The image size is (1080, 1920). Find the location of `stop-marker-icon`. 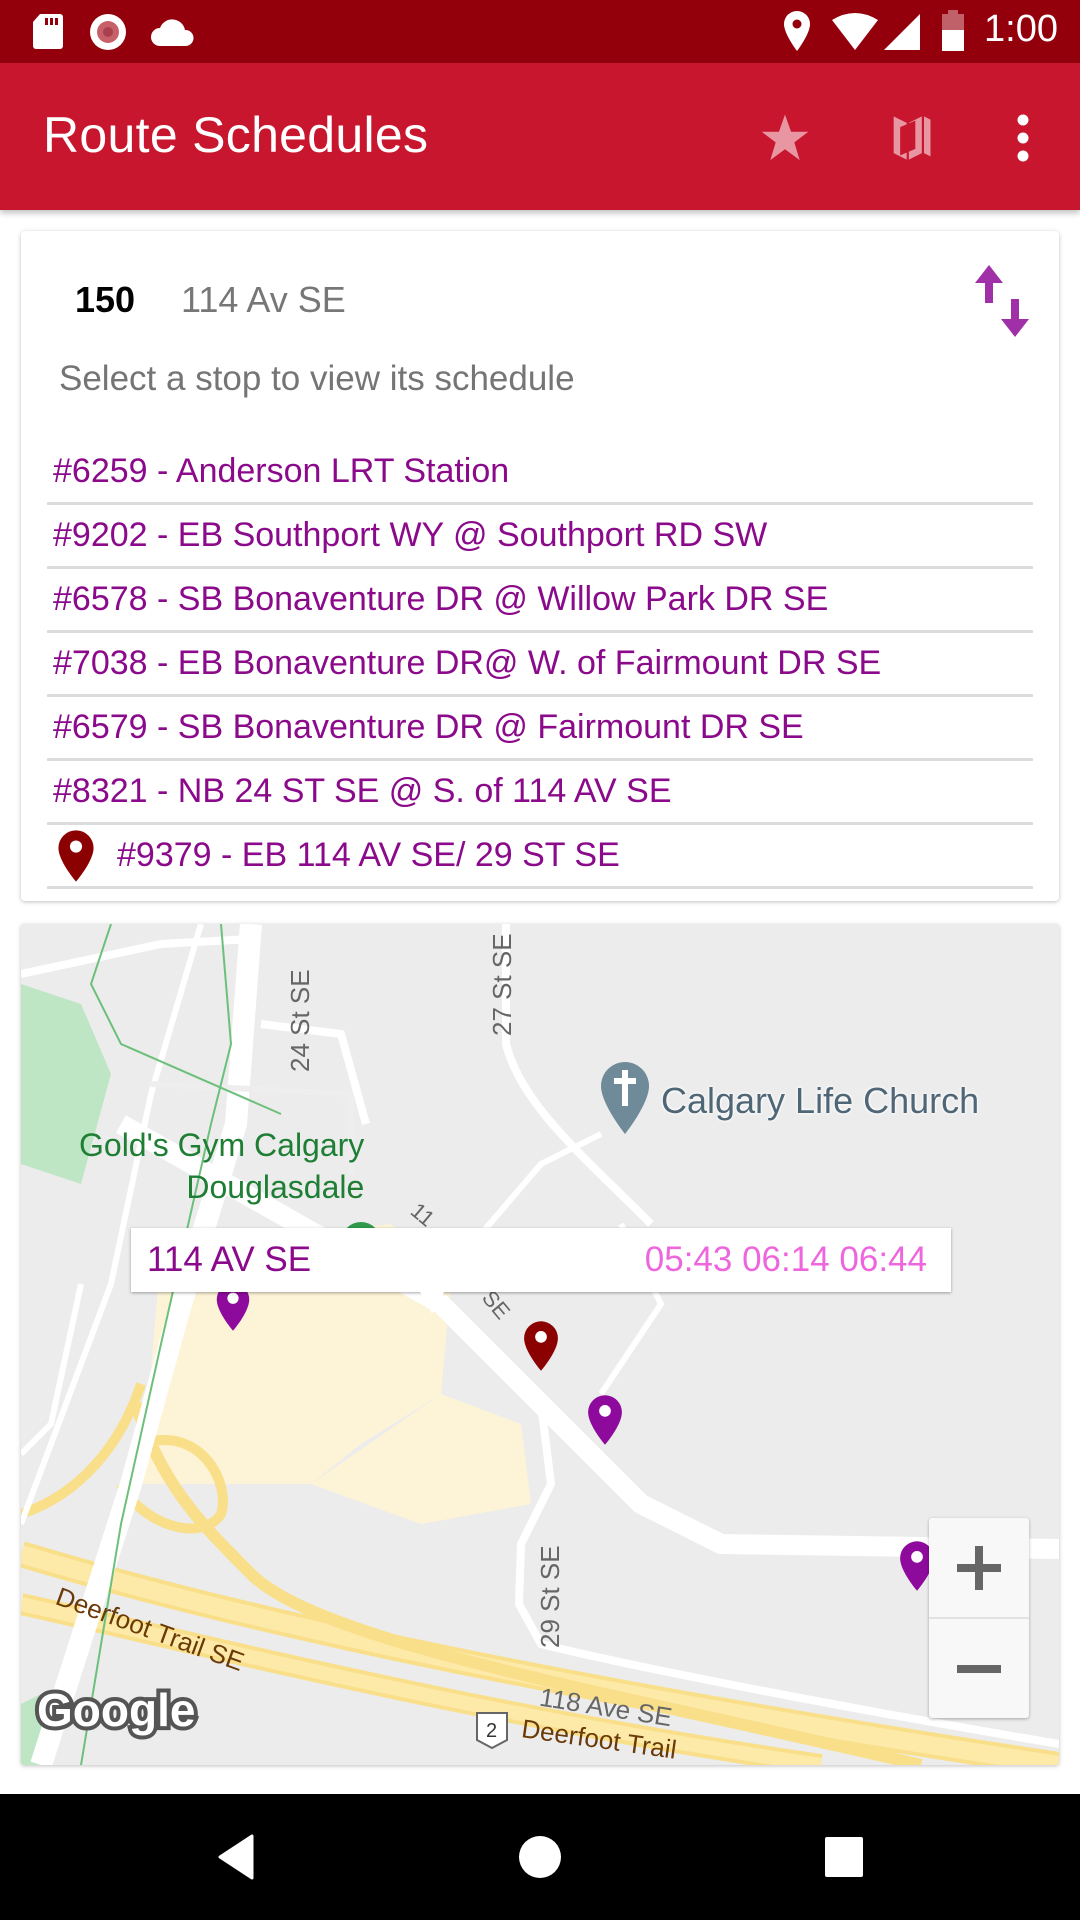

stop-marker-icon is located at coordinates (605, 1420).